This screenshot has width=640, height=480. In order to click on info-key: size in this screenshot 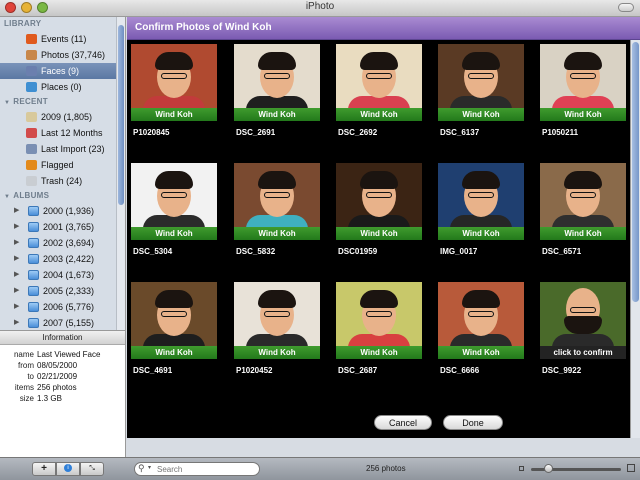, I will do `click(26, 398)`.